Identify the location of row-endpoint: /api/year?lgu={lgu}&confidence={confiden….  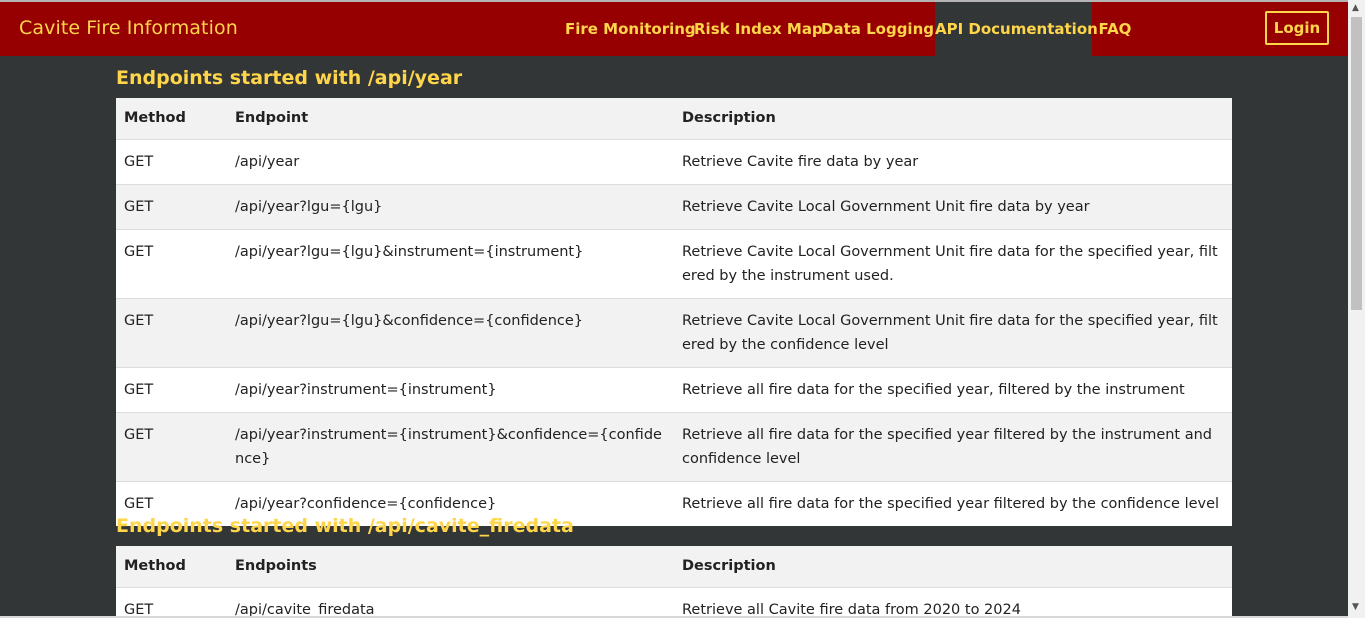
(450, 332).